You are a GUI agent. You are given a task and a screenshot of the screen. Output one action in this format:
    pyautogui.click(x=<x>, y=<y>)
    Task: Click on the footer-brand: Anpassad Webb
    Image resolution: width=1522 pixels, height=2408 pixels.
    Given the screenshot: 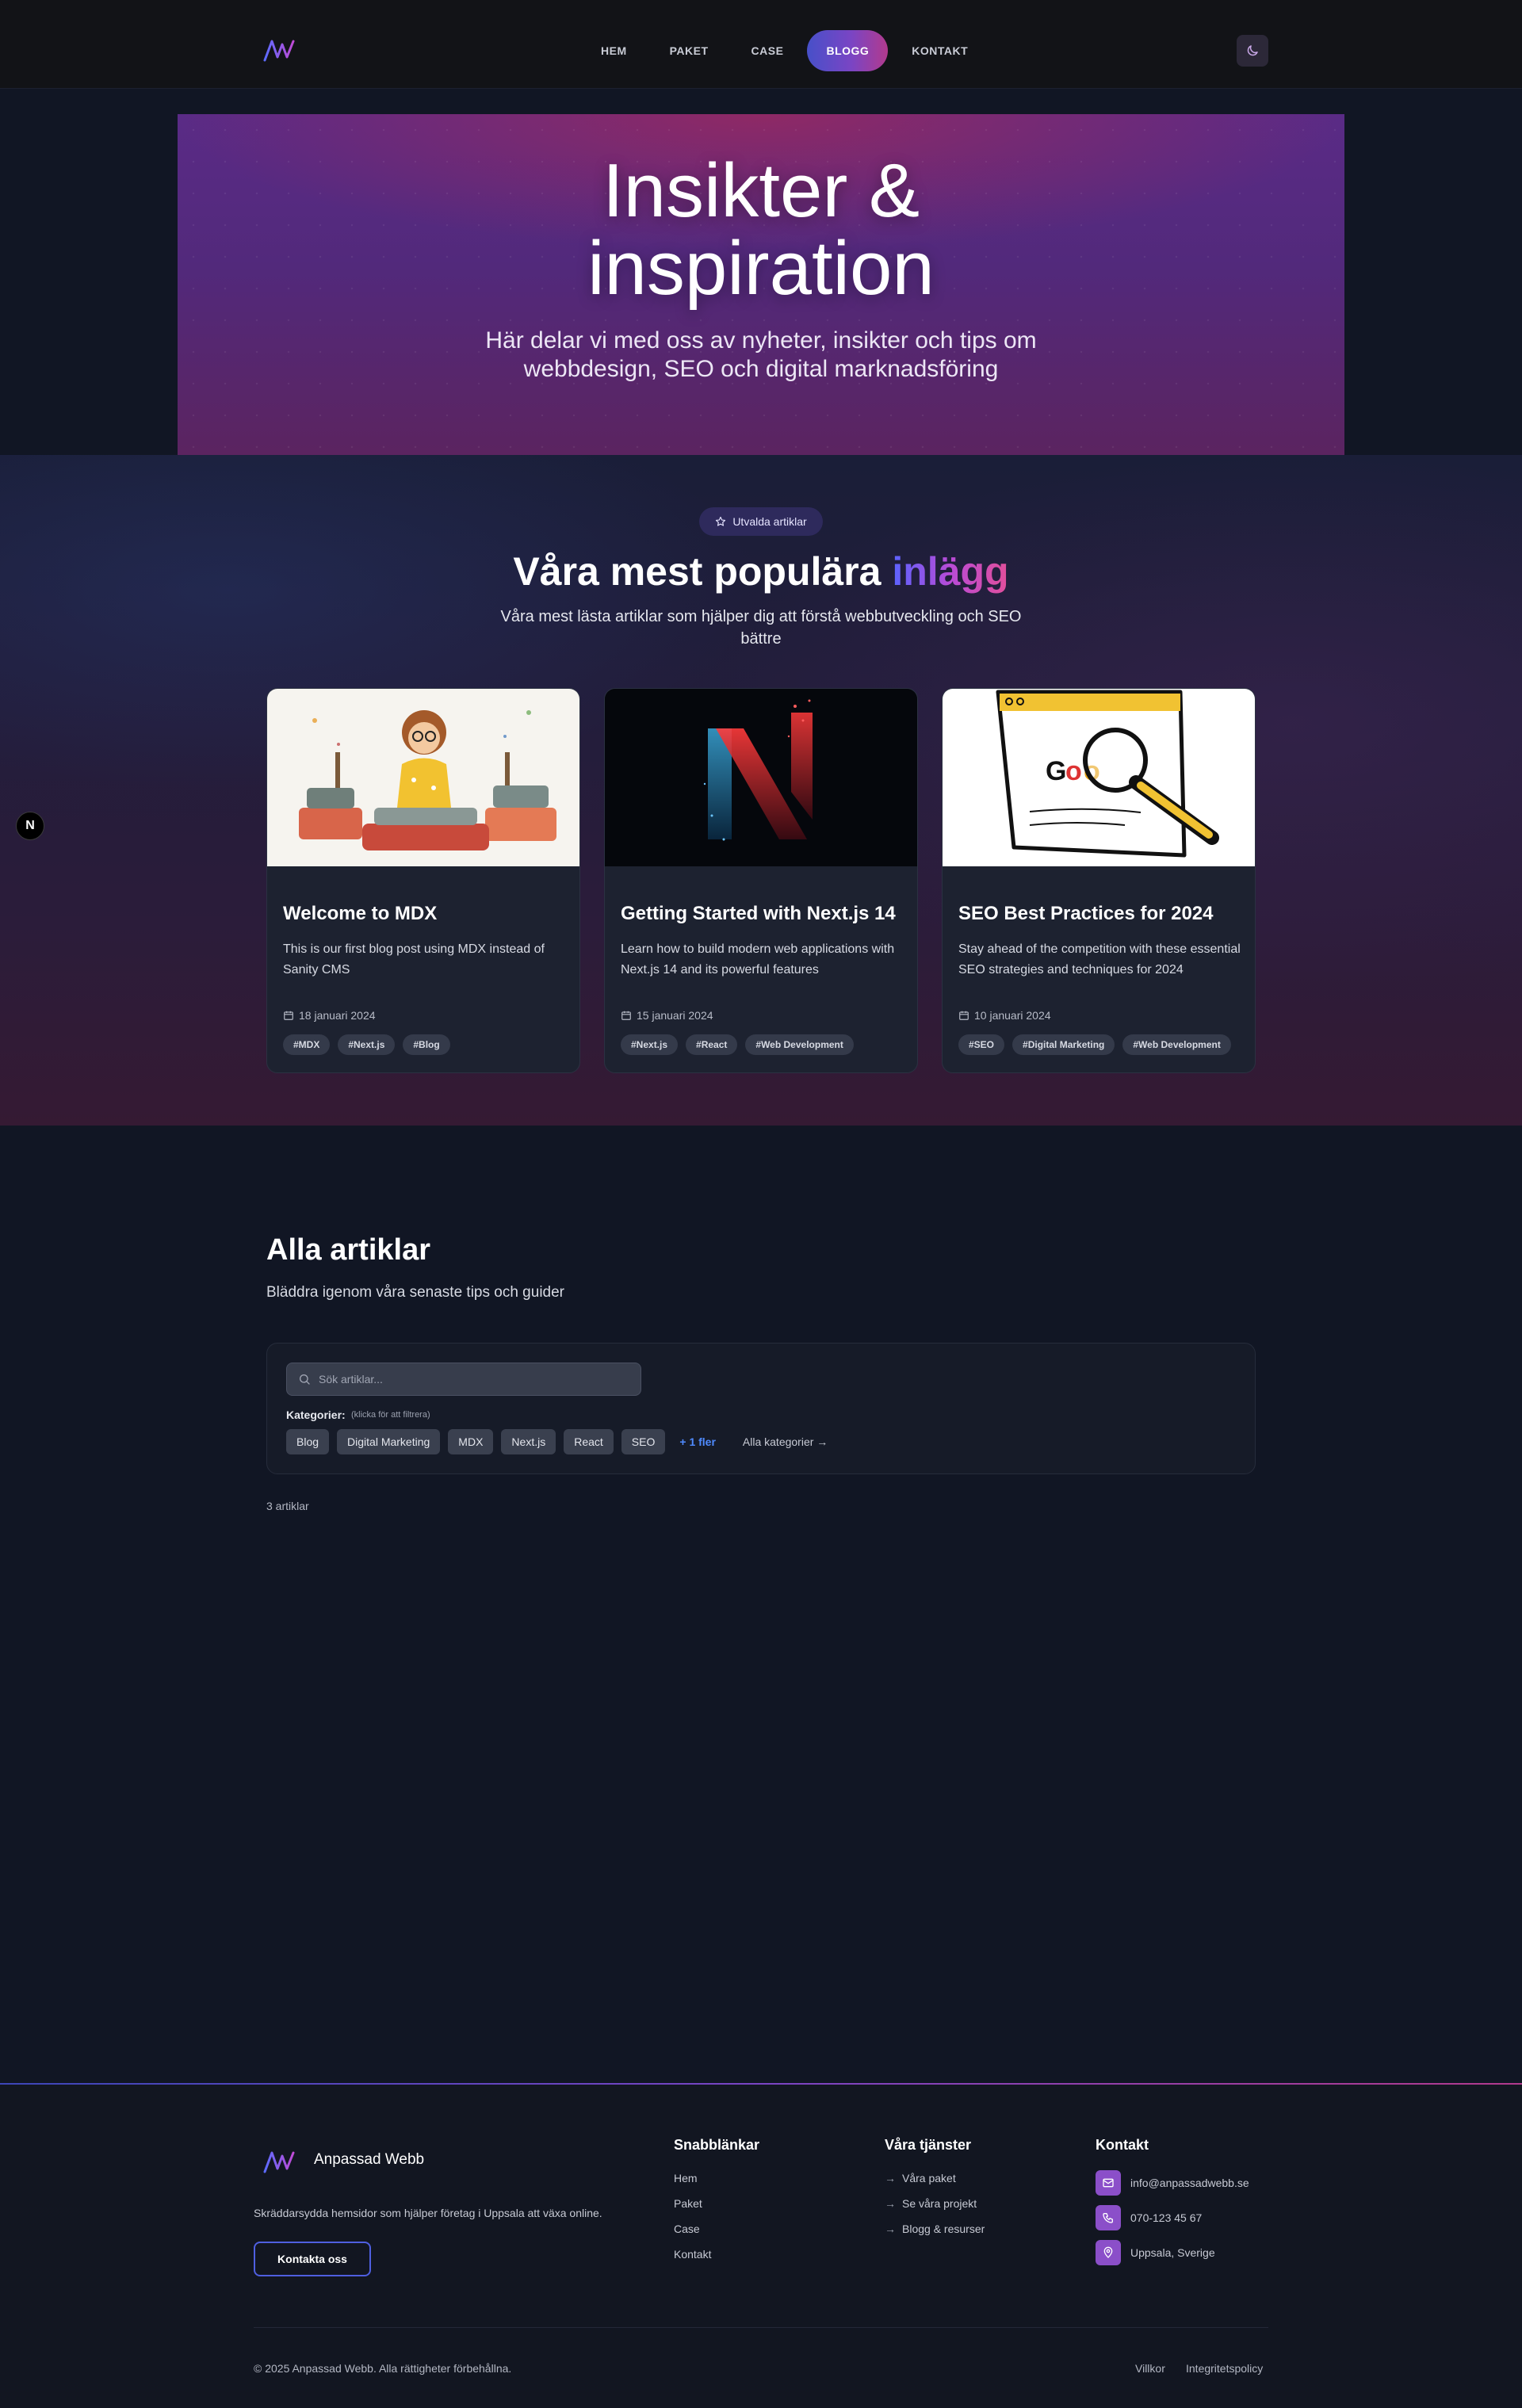 What is the action you would take?
    pyautogui.click(x=369, y=2159)
    